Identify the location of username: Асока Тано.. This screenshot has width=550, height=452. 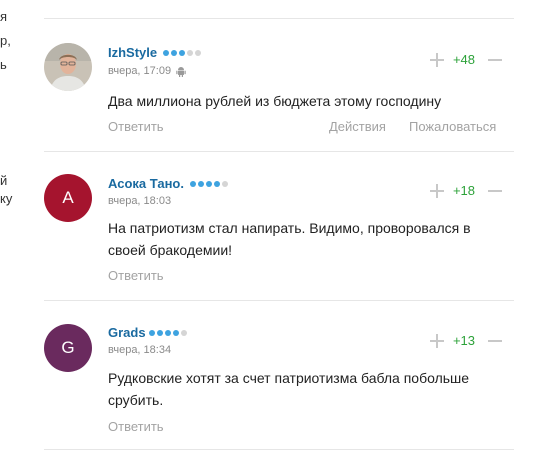
(146, 183).